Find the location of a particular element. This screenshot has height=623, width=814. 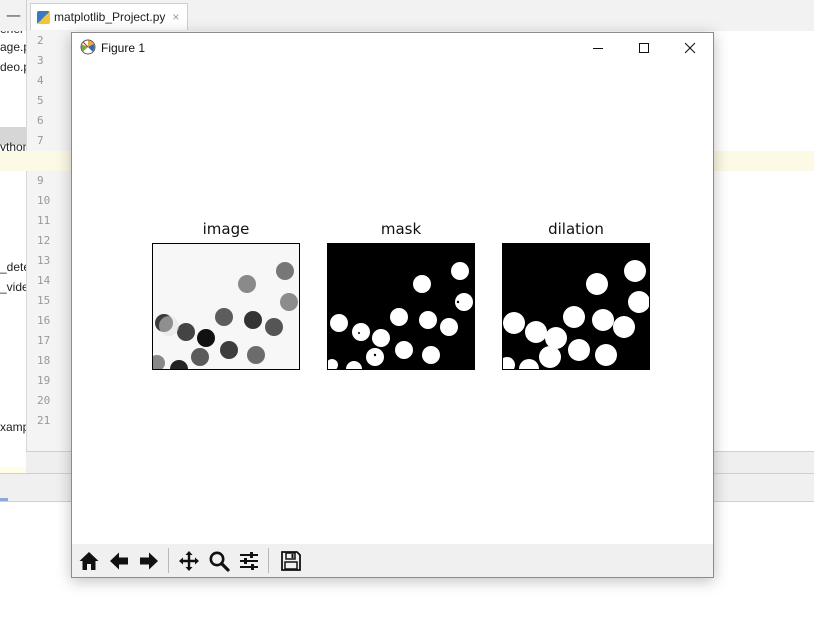

editor-tab-bar: — matplotlib_Project.py × is located at coordinates (407, 16).